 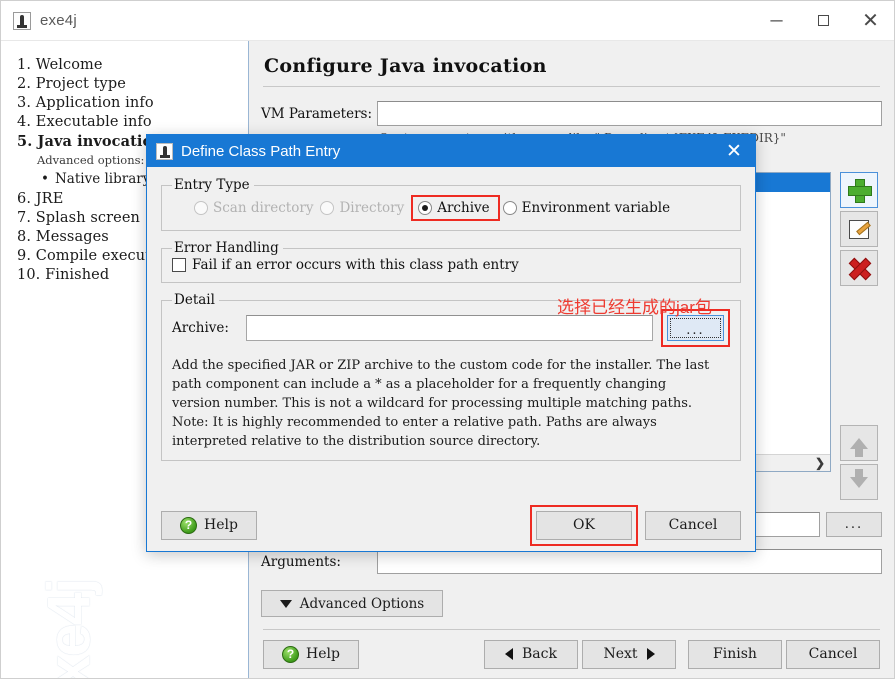 What do you see at coordinates (447, 21) in the screenshot?
I see `window-title-bar: exe4j ─ ✕` at bounding box center [447, 21].